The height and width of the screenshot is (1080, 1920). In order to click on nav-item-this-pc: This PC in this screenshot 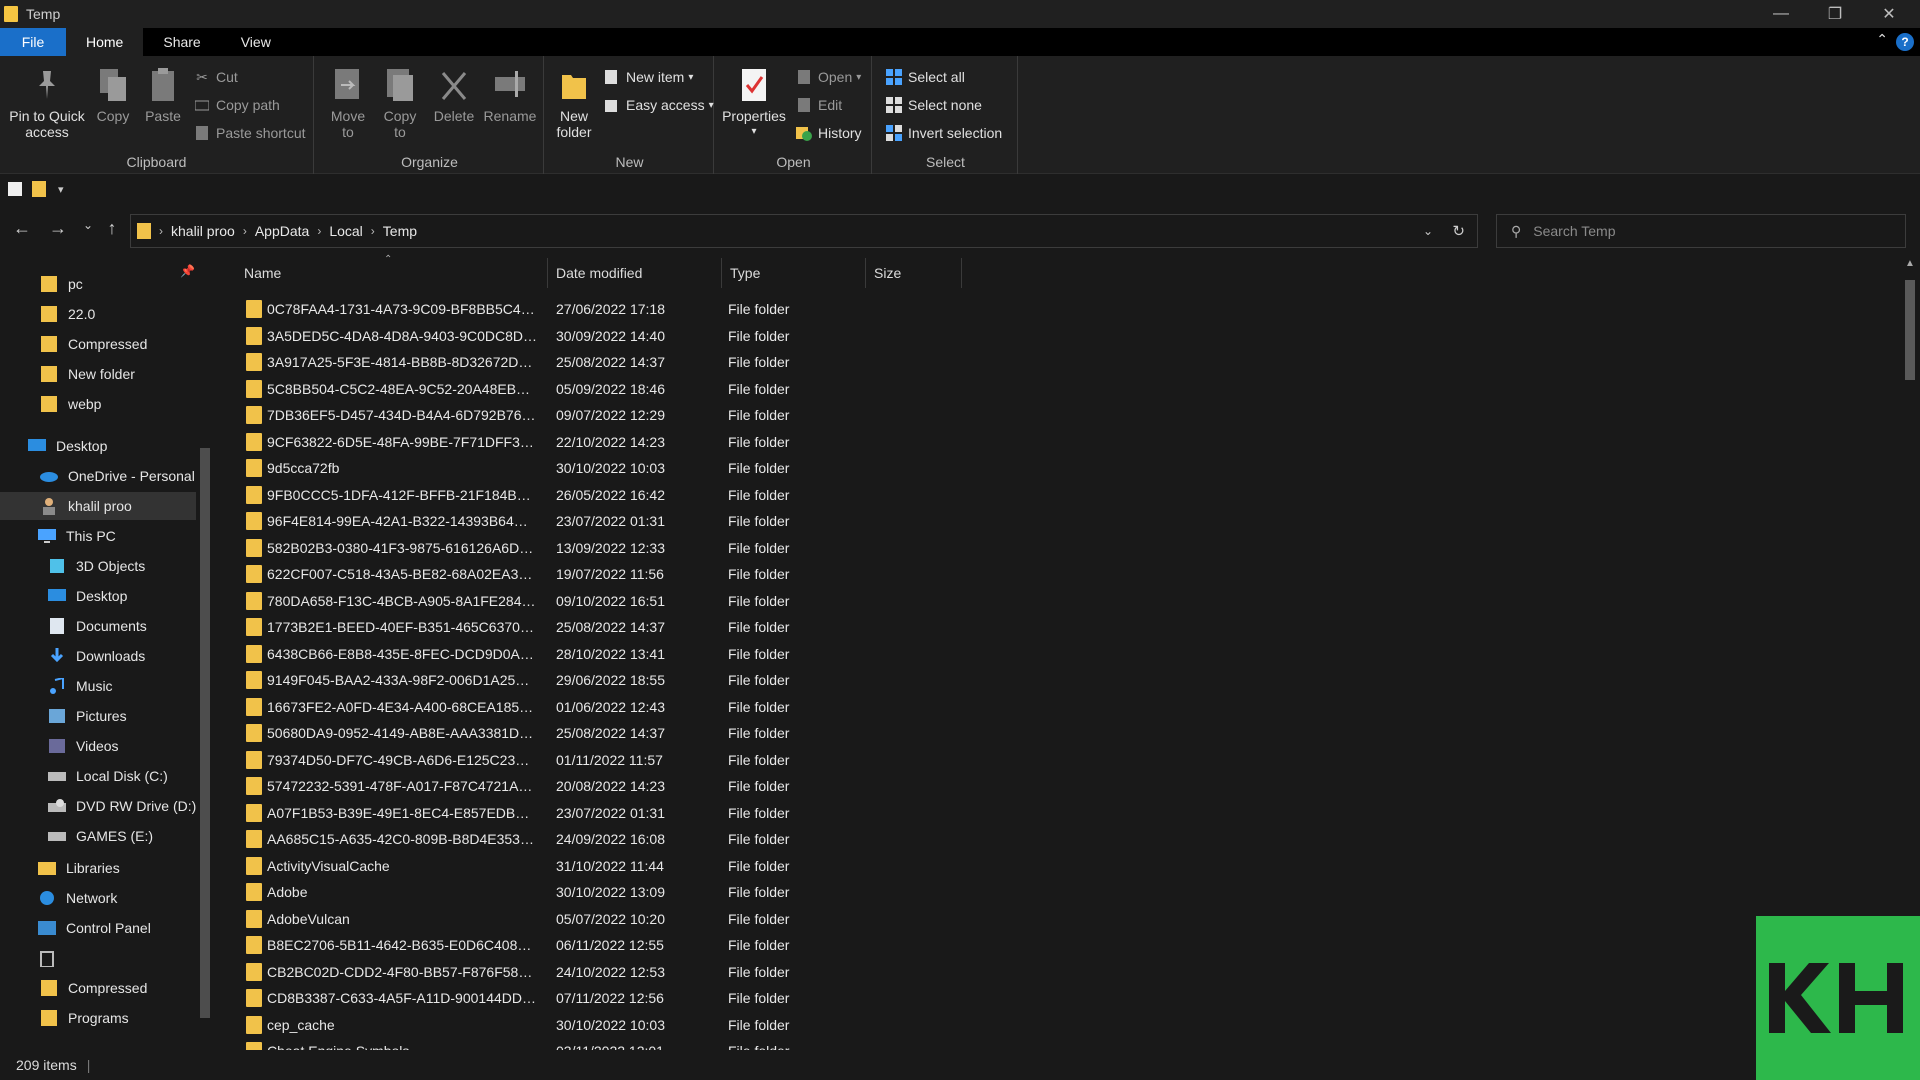, I will do `click(98, 536)`.